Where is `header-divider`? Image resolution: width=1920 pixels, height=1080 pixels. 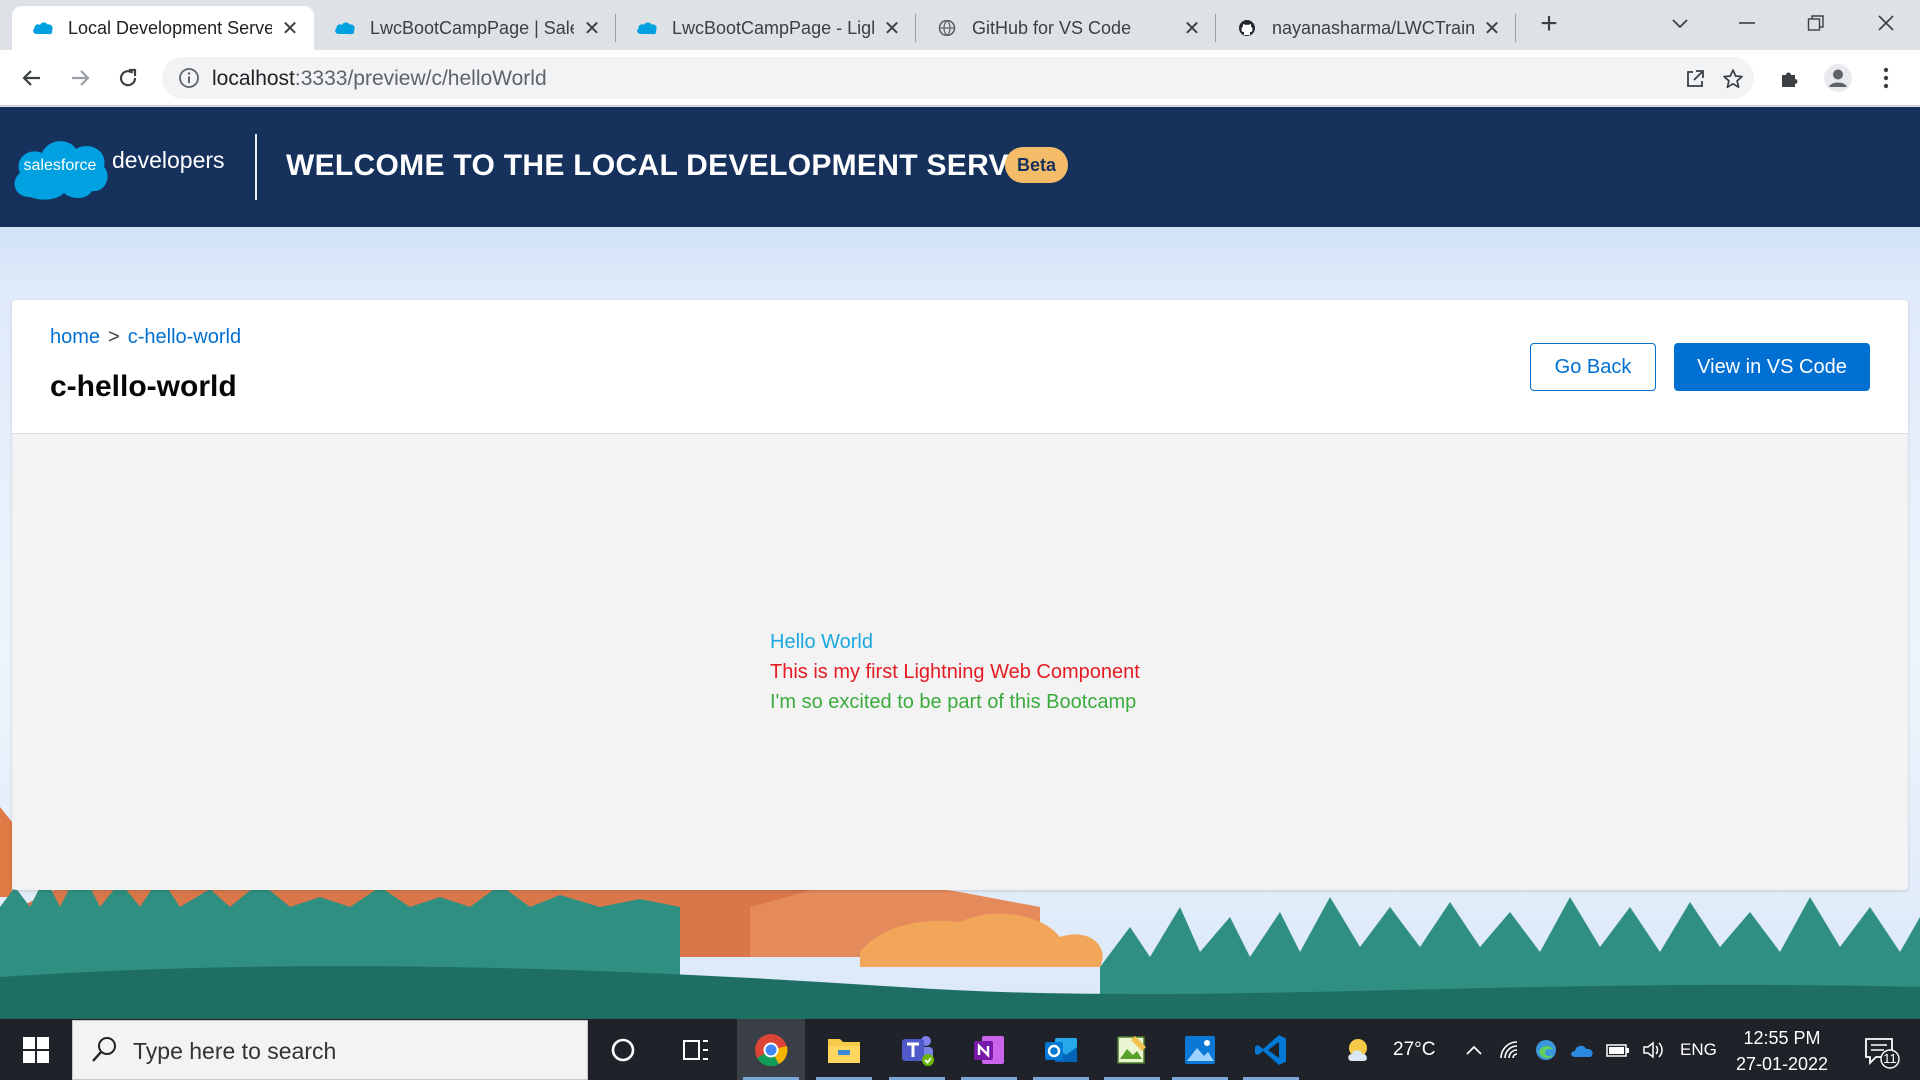 header-divider is located at coordinates (256, 167).